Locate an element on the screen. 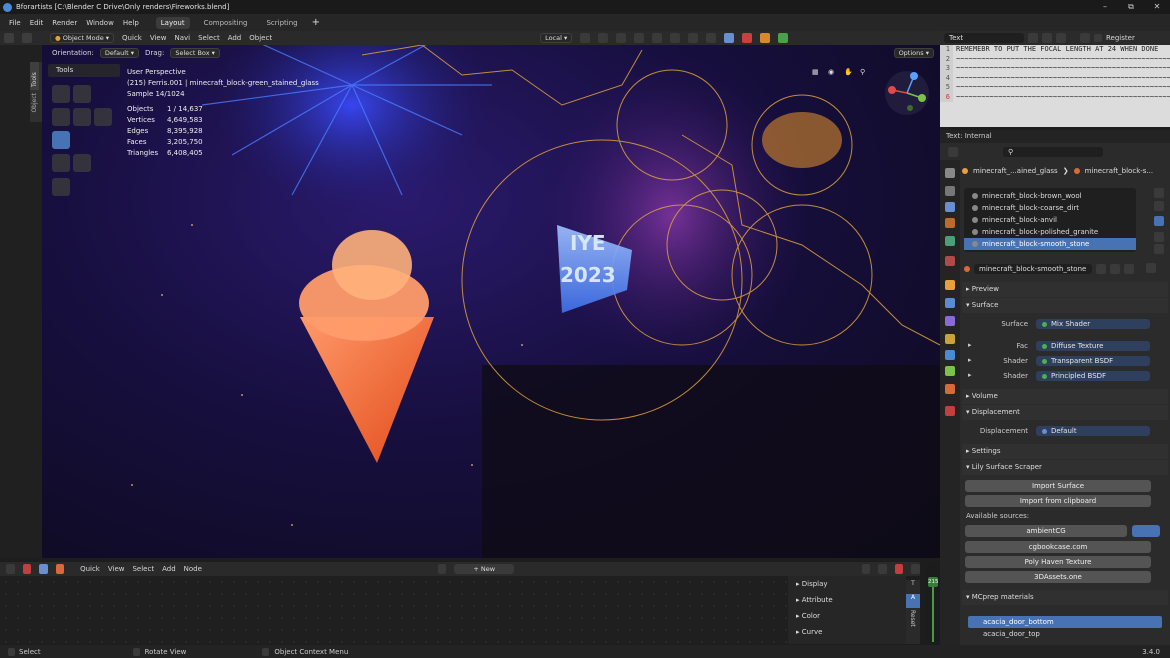 The image size is (1170, 658). panel-curve: ▸ Curve is located at coordinates (847, 632).